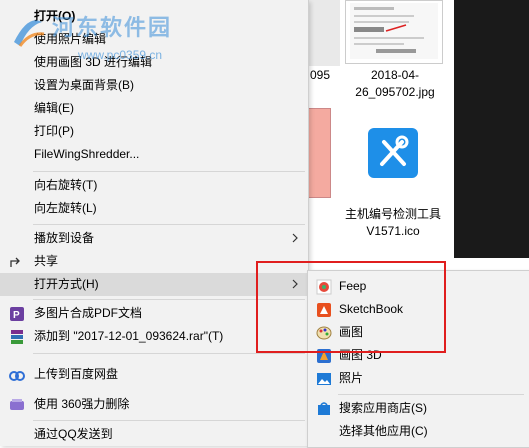 Image resolution: width=529 pixels, height=448 pixels. Describe the element at coordinates (154, 85) in the screenshot. I see `menu-item-set-wallpaper: 设置为桌面背景(B)` at that location.